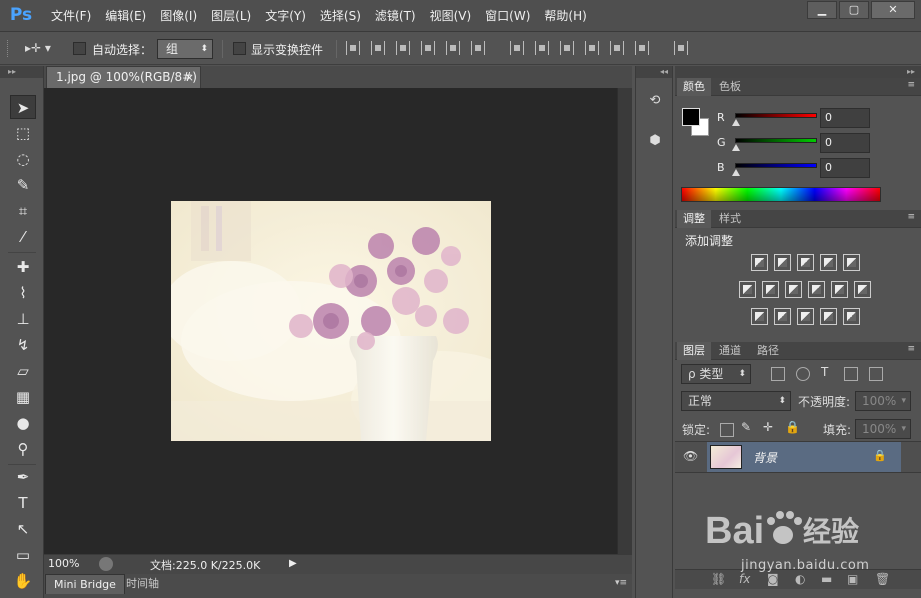  What do you see at coordinates (395, 16) in the screenshot?
I see `menu-filter: 滤镜(T)` at bounding box center [395, 16].